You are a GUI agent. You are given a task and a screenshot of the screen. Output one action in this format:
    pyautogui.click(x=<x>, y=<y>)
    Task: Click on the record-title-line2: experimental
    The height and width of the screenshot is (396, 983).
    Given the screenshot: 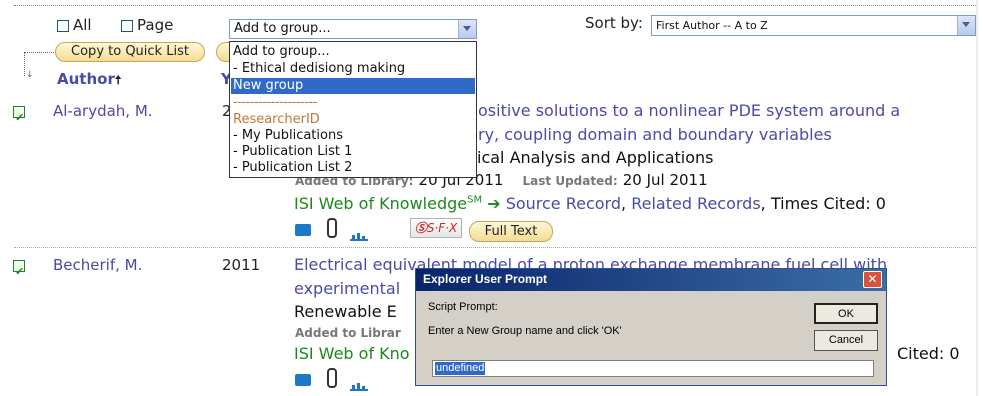 What is the action you would take?
    pyautogui.click(x=347, y=288)
    